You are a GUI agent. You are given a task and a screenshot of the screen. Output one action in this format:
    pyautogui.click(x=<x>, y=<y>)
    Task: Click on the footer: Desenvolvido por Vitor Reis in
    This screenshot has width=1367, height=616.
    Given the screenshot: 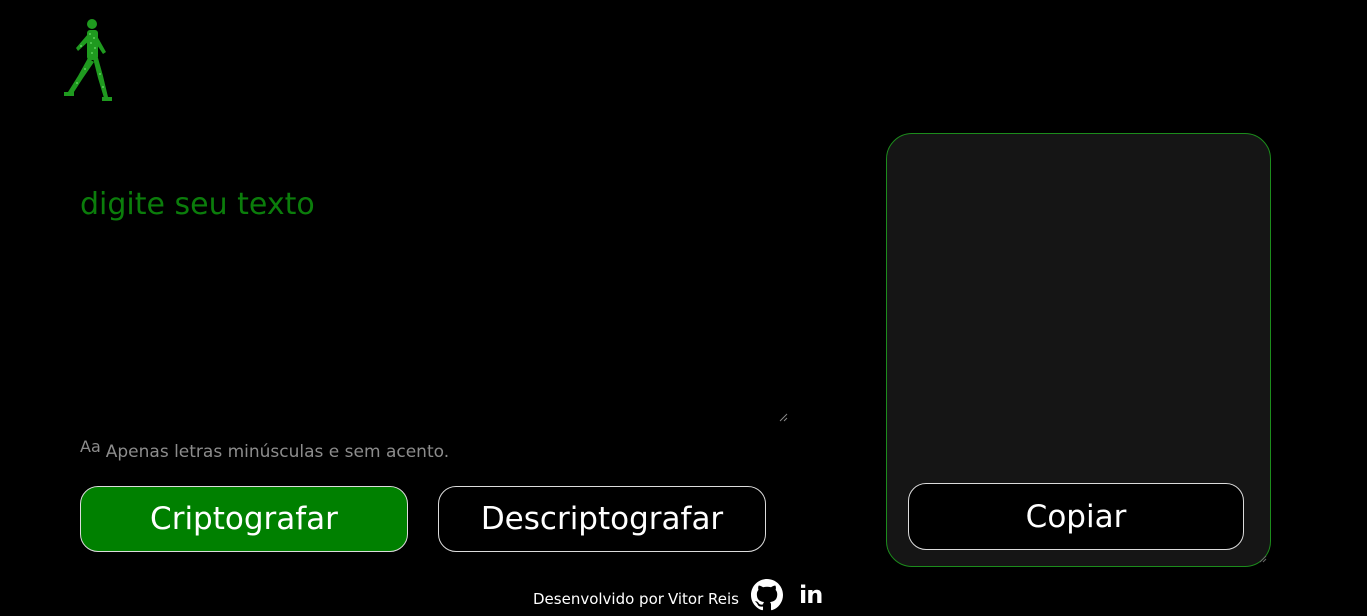 What is the action you would take?
    pyautogui.click(x=678, y=595)
    